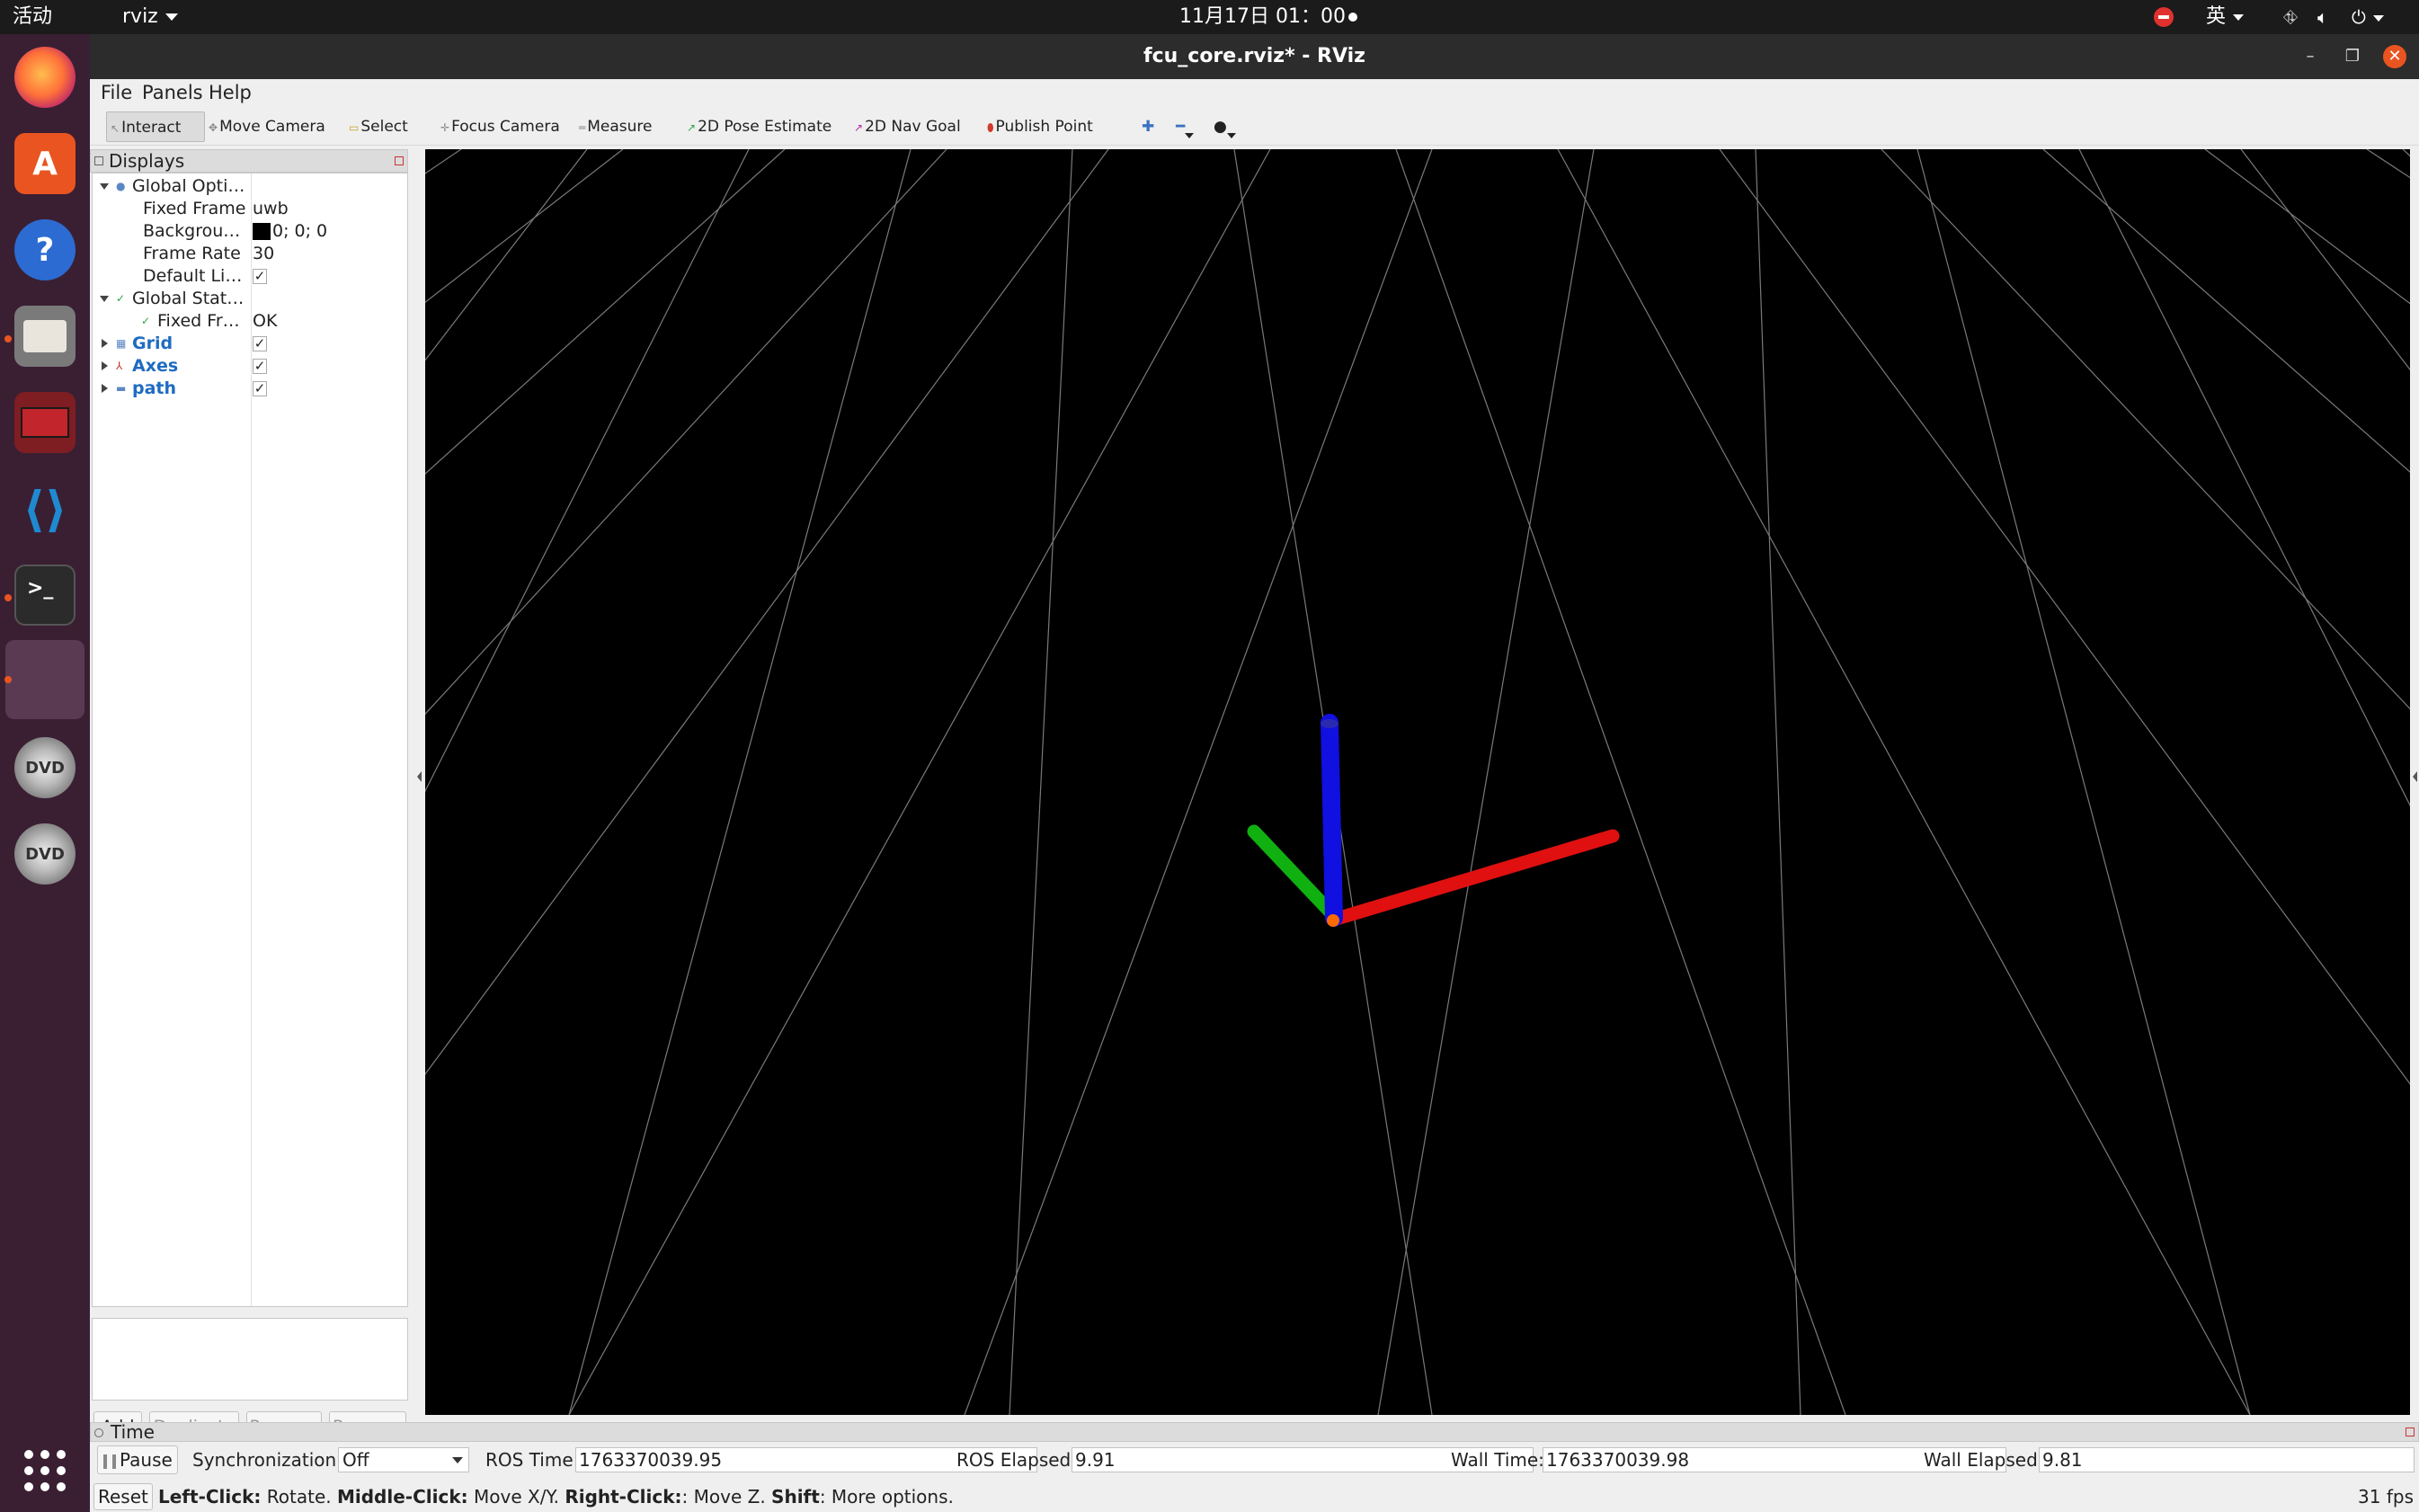  What do you see at coordinates (173, 92) in the screenshot?
I see `menu-panels: Panels` at bounding box center [173, 92].